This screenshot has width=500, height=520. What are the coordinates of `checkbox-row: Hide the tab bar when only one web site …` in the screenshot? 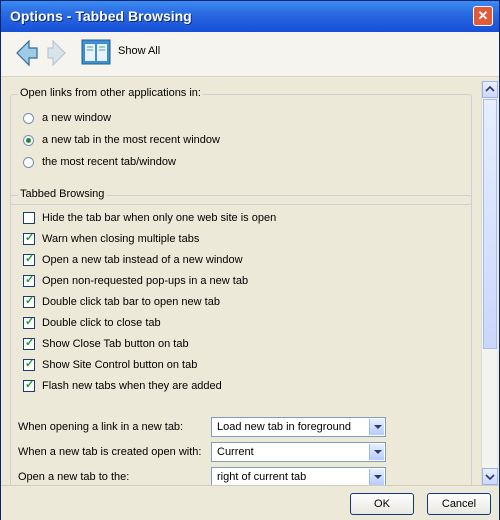 It's located at (149, 218).